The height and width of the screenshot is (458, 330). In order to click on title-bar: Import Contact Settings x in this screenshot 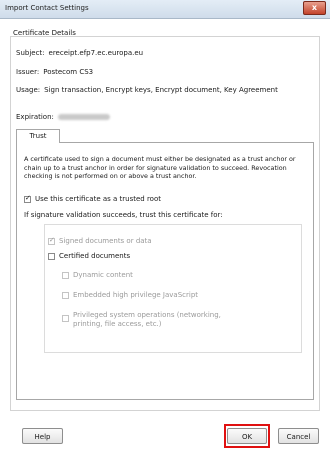, I will do `click(165, 9)`.